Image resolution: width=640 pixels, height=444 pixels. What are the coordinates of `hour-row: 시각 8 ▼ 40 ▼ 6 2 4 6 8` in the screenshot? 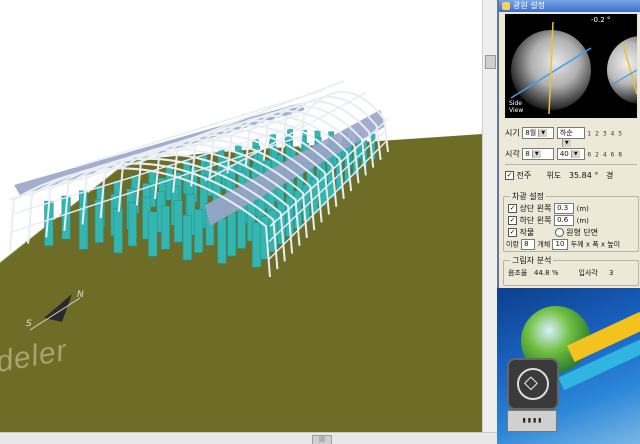 It's located at (564, 154).